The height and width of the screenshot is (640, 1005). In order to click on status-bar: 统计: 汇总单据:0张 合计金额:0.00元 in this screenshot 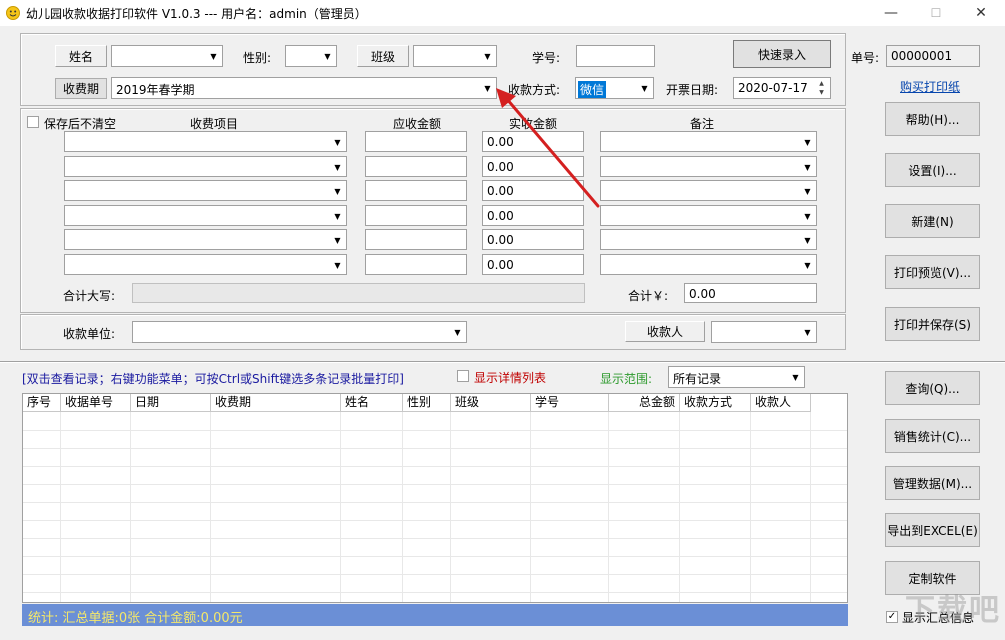, I will do `click(435, 615)`.